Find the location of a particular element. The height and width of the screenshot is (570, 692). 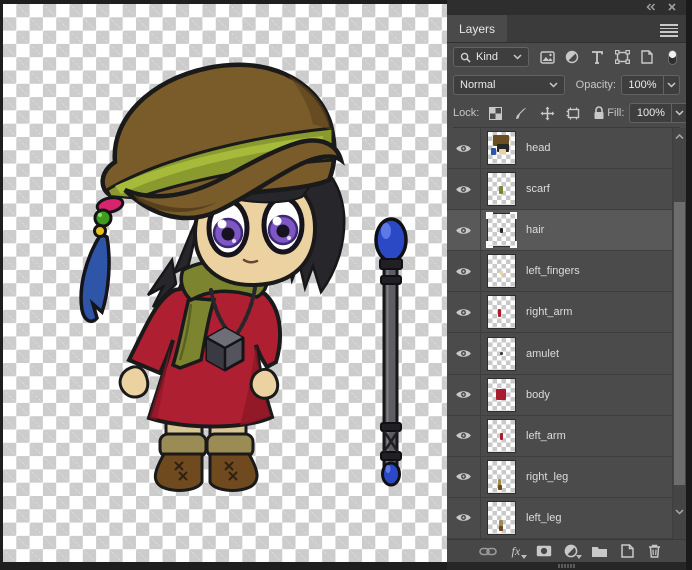

lock-artboard-icon is located at coordinates (573, 113).